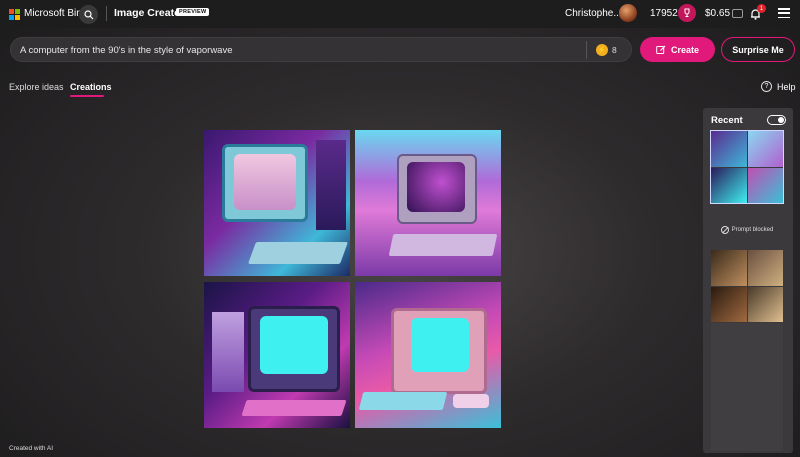 The height and width of the screenshot is (457, 800). What do you see at coordinates (766, 86) in the screenshot?
I see `help-icon: ?` at bounding box center [766, 86].